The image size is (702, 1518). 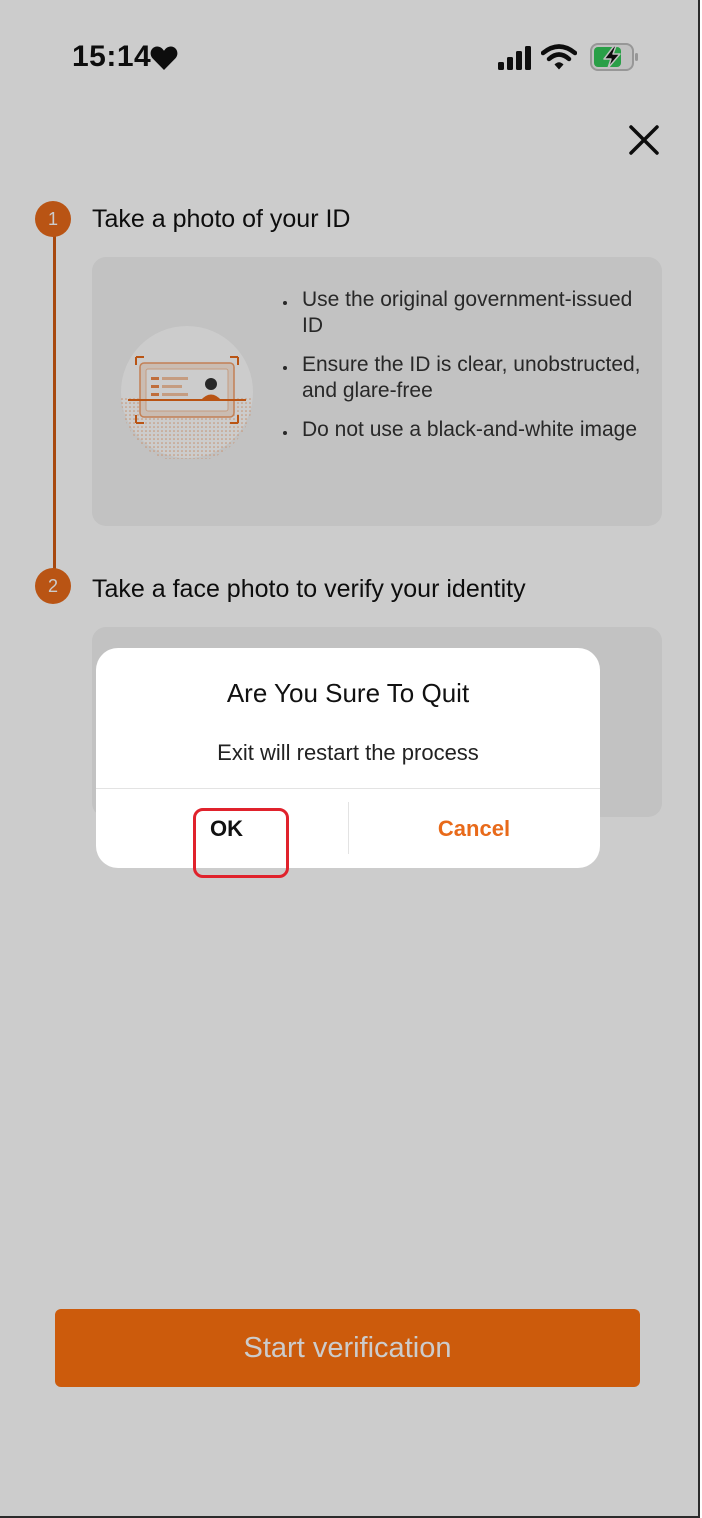 What do you see at coordinates (348, 788) in the screenshot?
I see `divider` at bounding box center [348, 788].